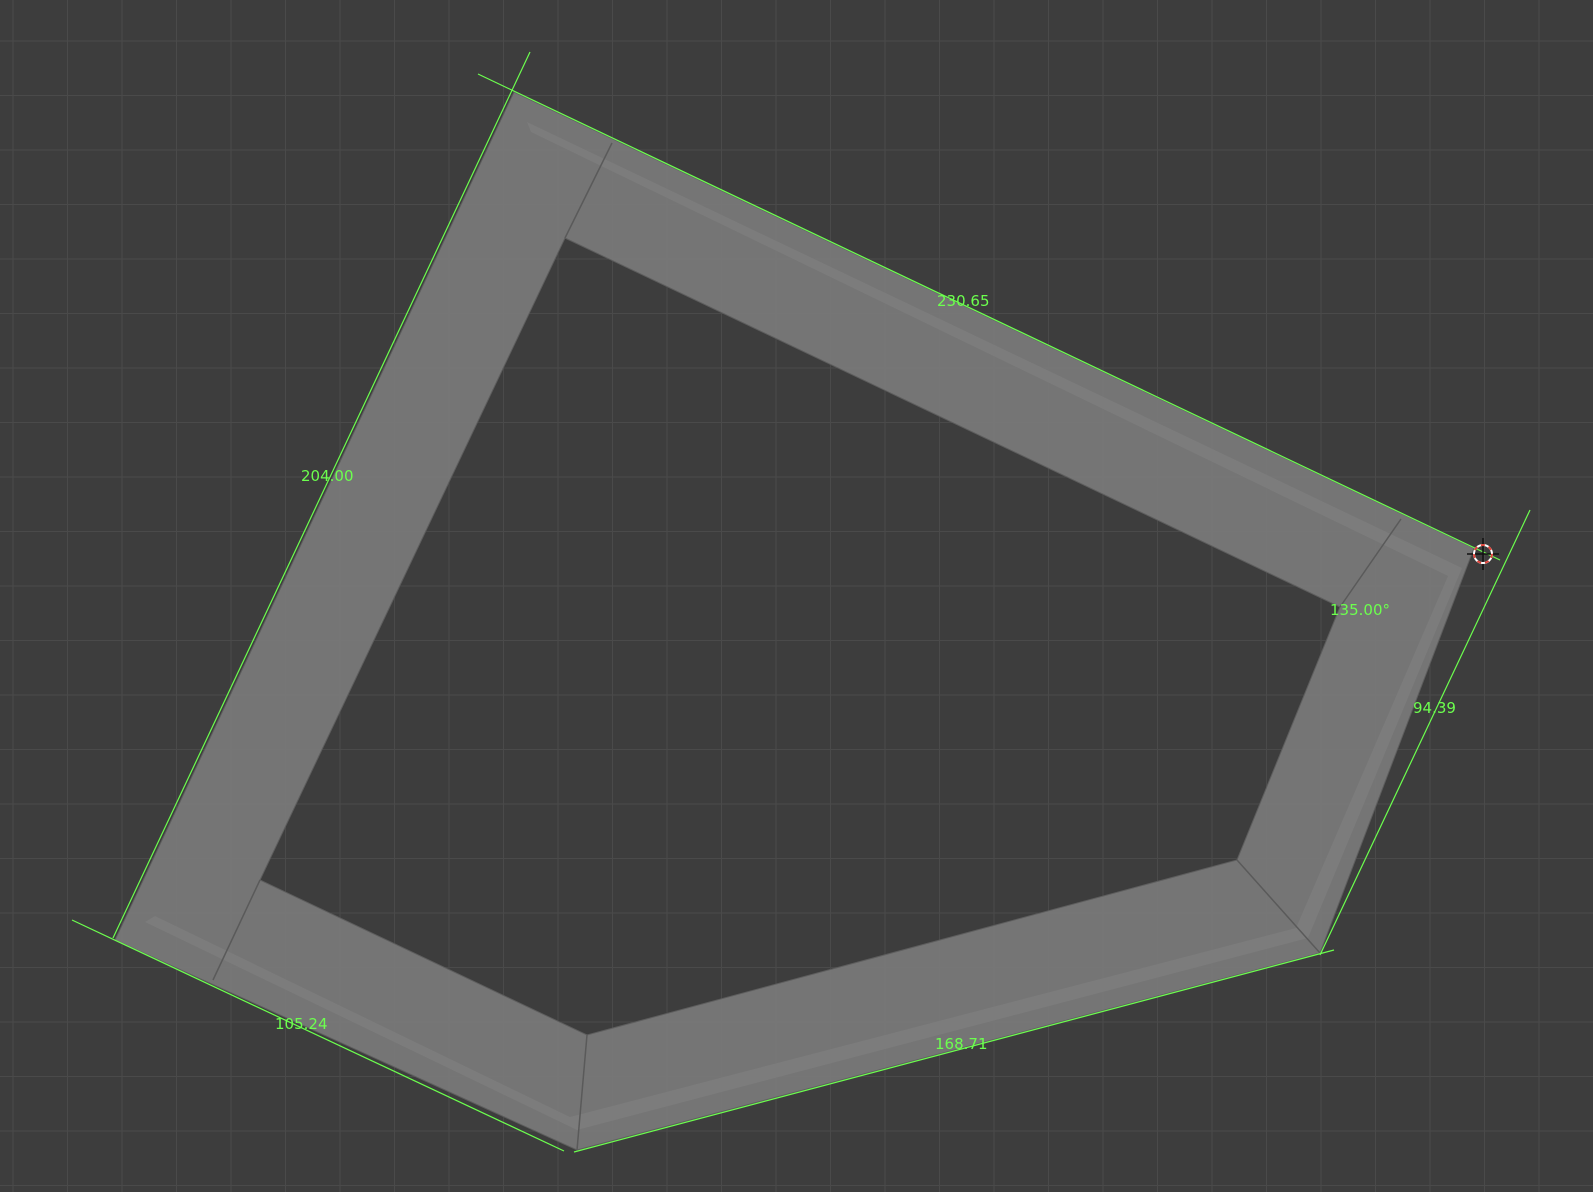 This screenshot has height=1192, width=1593. I want to click on dim-label-right: 94.39, so click(1434, 708).